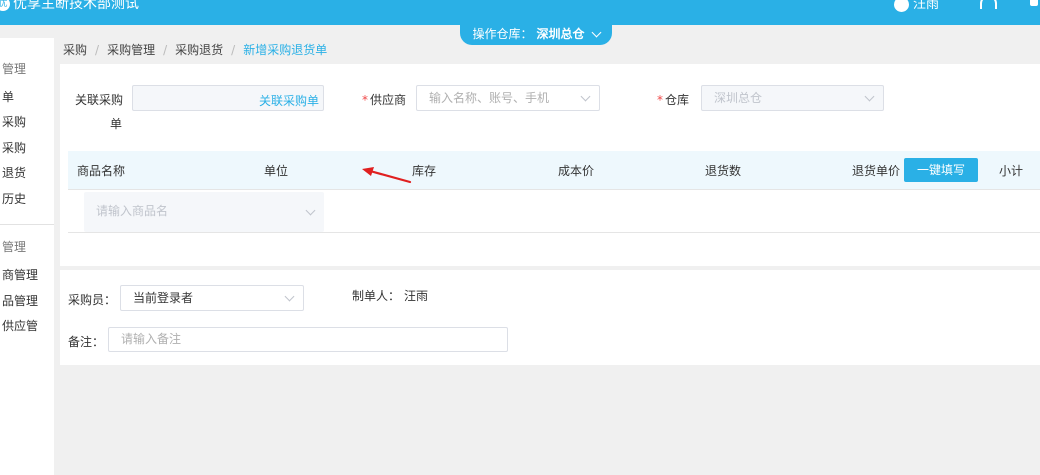  What do you see at coordinates (14, 172) in the screenshot?
I see `sidebar-item: 退货` at bounding box center [14, 172].